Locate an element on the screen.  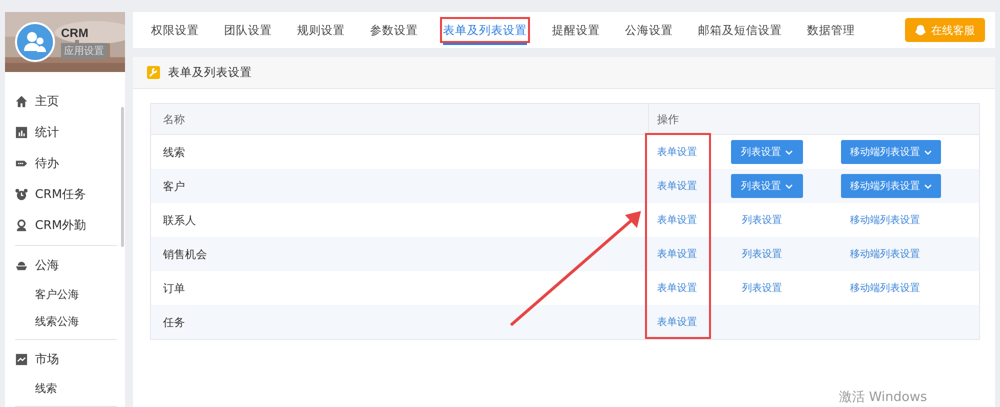
trend-icon is located at coordinates (21, 359).